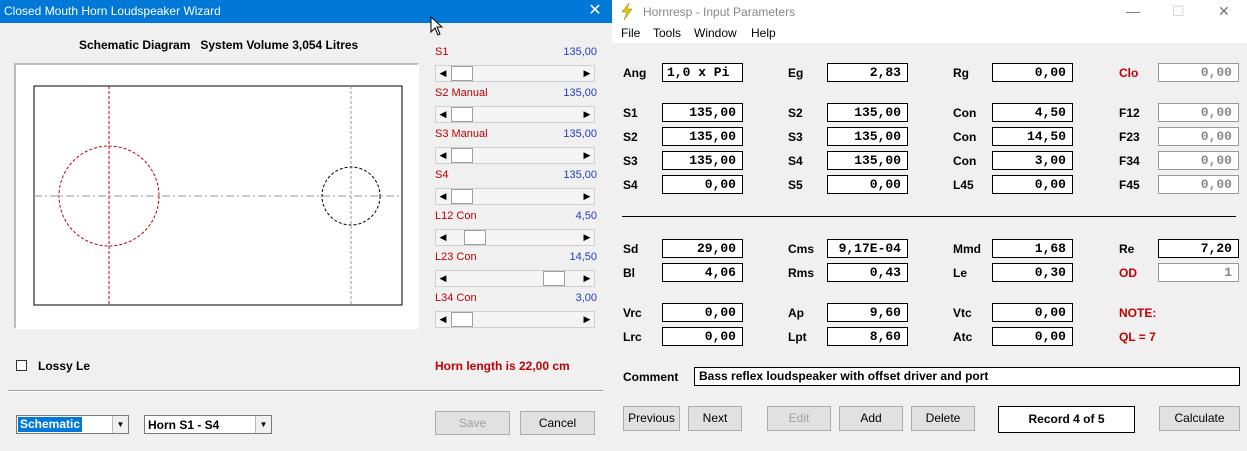 The width and height of the screenshot is (1247, 451). I want to click on horn-select: Horn S1 - S4 ▼, so click(208, 424).